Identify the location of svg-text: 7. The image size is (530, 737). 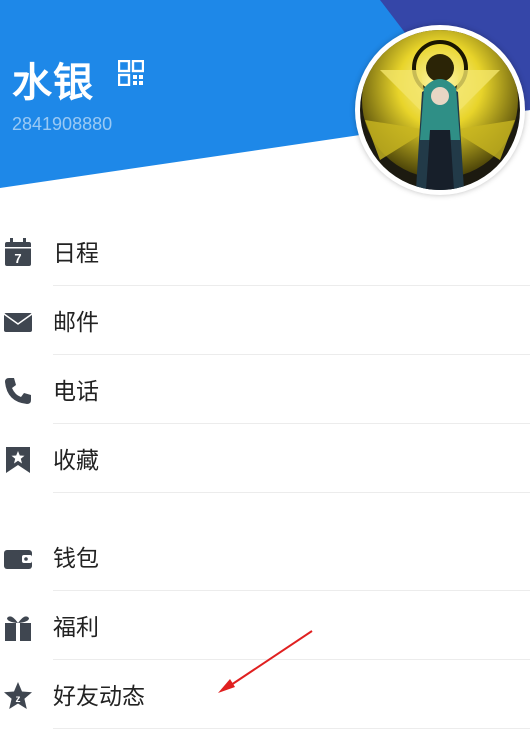
(17, 258).